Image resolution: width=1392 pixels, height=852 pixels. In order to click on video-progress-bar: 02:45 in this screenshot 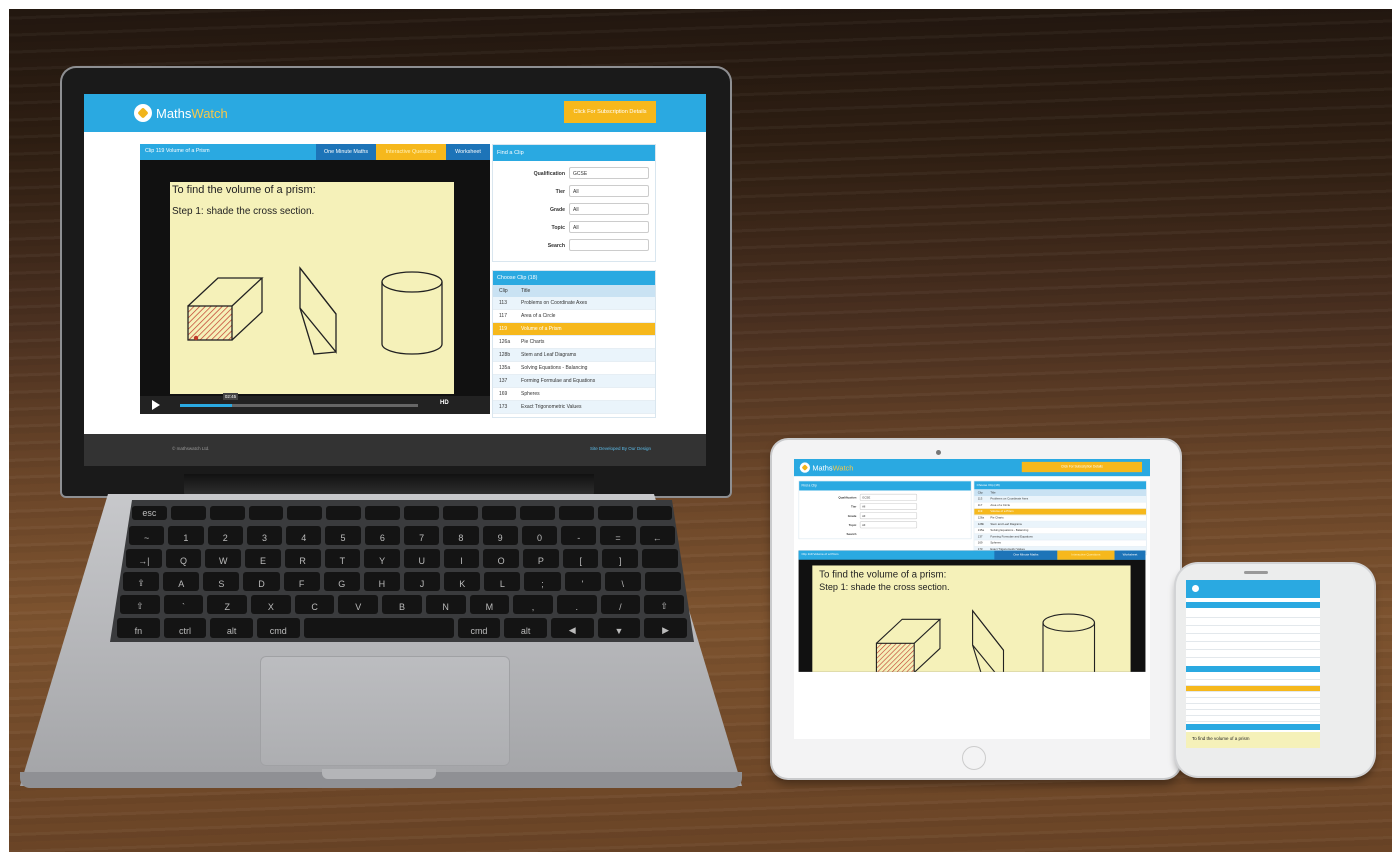, I will do `click(299, 400)`.